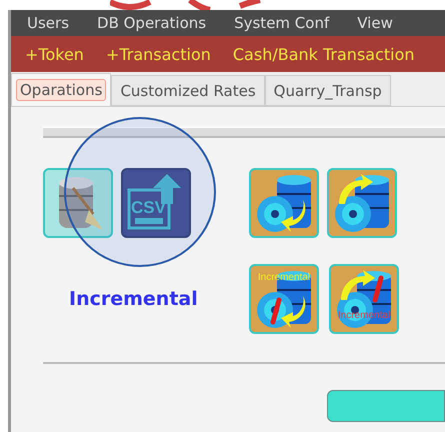  I want to click on menu-item: System Conf, so click(282, 23).